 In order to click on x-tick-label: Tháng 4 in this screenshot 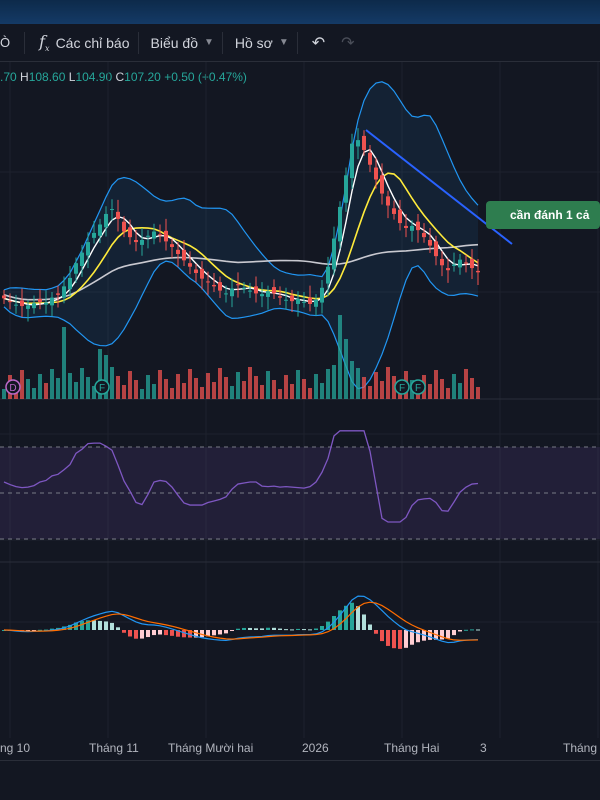, I will do `click(581, 748)`.